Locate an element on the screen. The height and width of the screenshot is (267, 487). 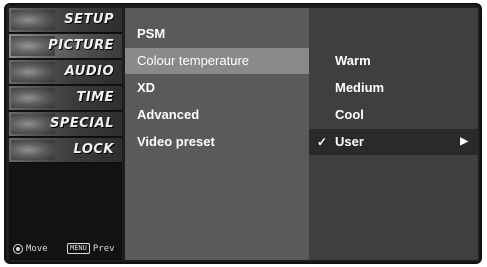
category-label: TIME is located at coordinates (95, 97).